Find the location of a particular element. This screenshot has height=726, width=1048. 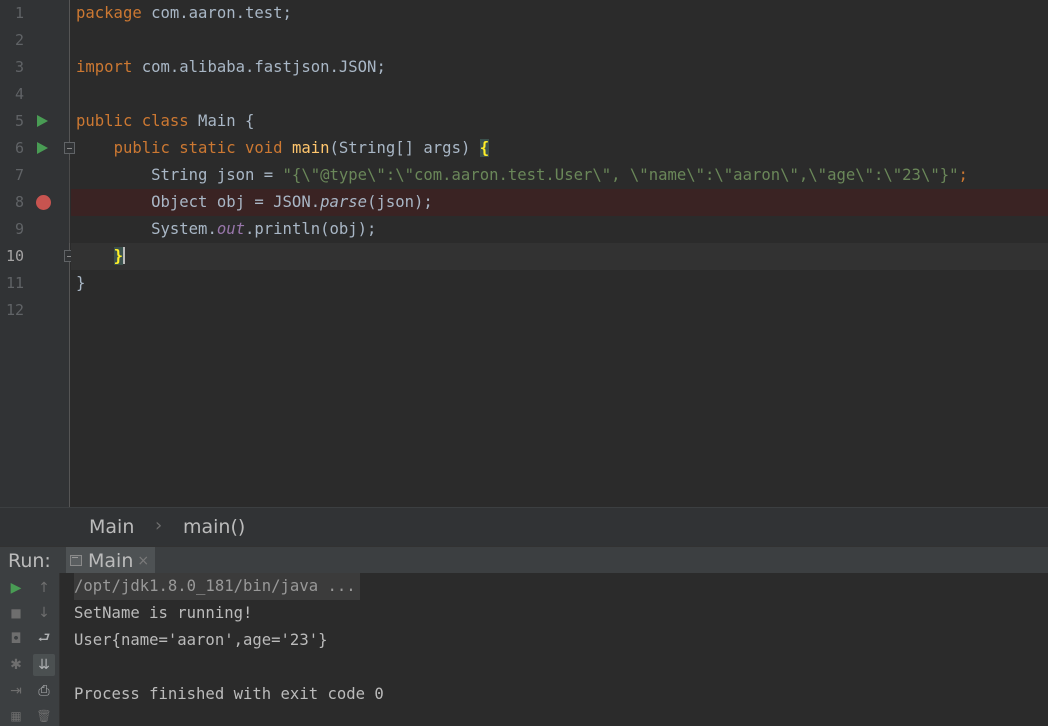

code-text: com.alibaba.fastjson.JSON; is located at coordinates (259, 67).